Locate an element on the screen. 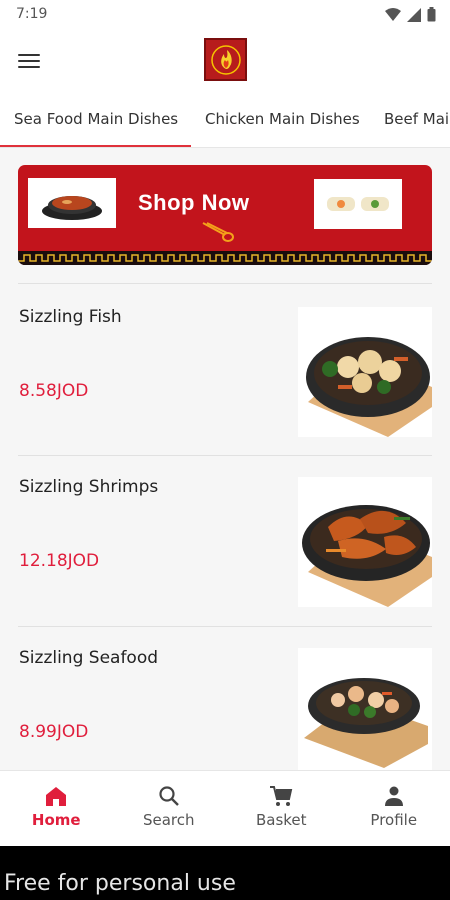 The height and width of the screenshot is (900, 450). search-icon is located at coordinates (169, 796).